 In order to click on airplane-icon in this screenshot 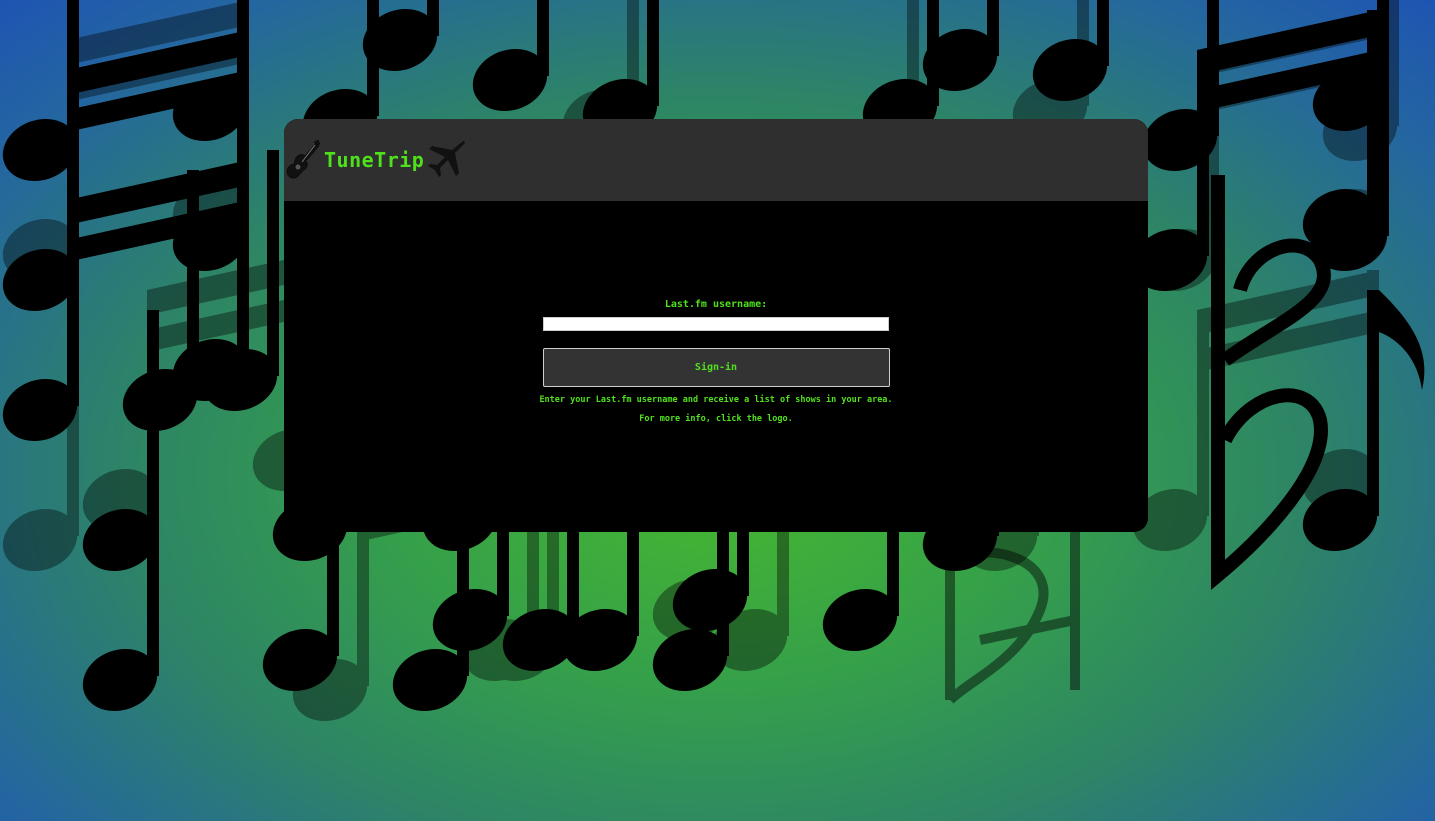, I will do `click(447, 159)`.